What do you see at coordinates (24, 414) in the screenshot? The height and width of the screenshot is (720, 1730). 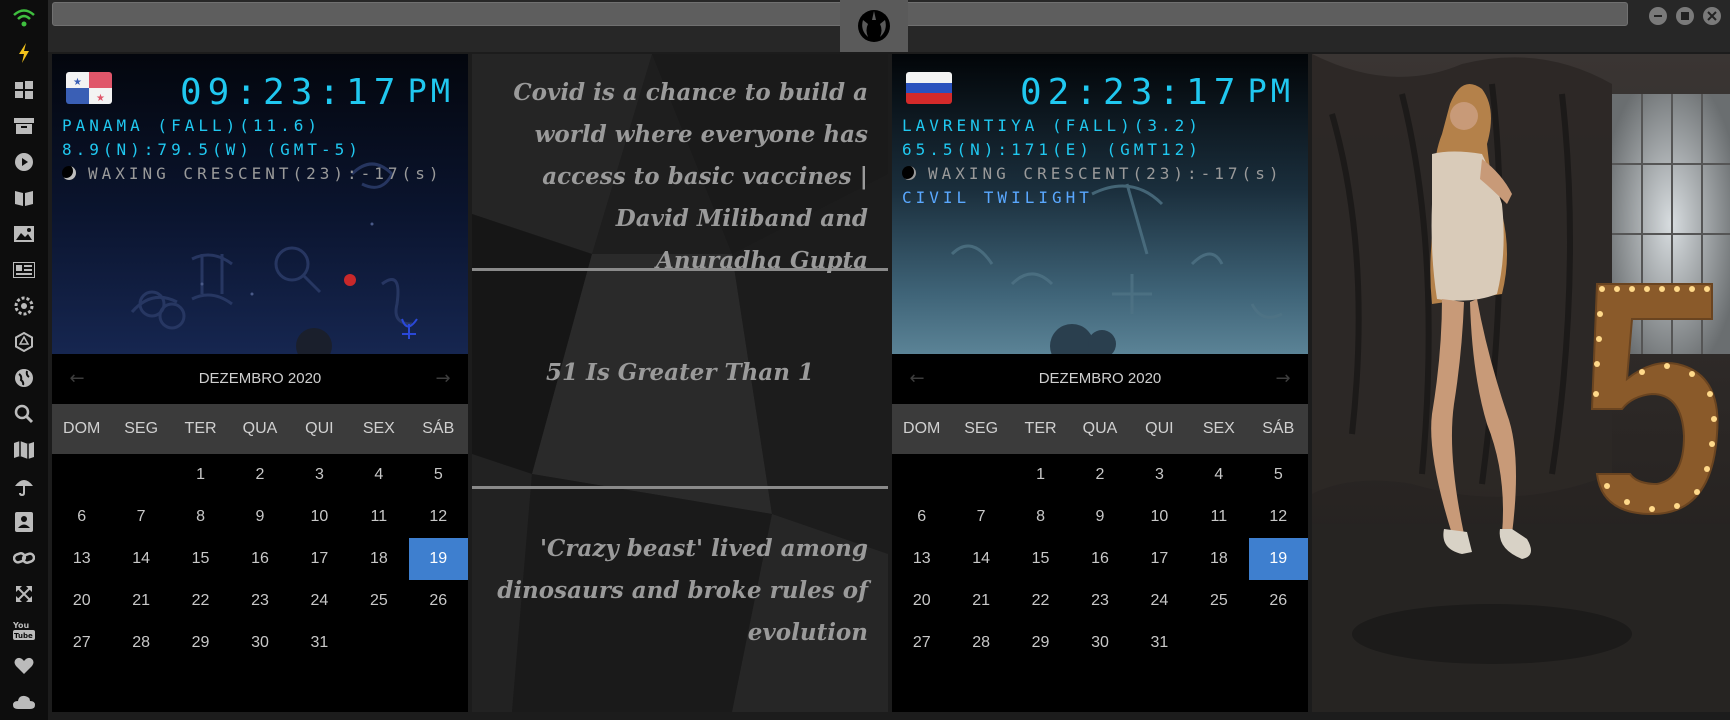 I see `search-icon` at bounding box center [24, 414].